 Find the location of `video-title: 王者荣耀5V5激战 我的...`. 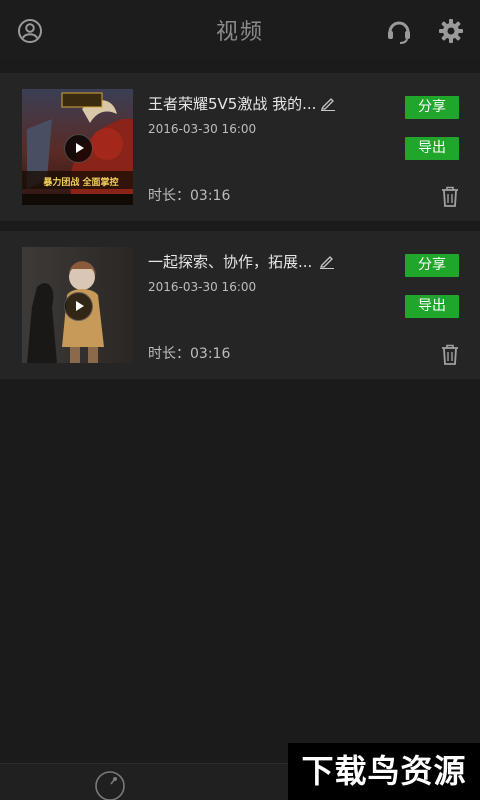

video-title: 王者荣耀5V5激战 我的... is located at coordinates (232, 104).